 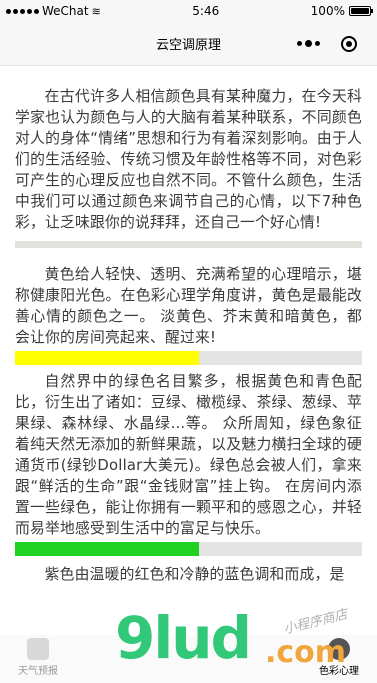 I want to click on miniprogram-capsule, so click(x=327, y=44).